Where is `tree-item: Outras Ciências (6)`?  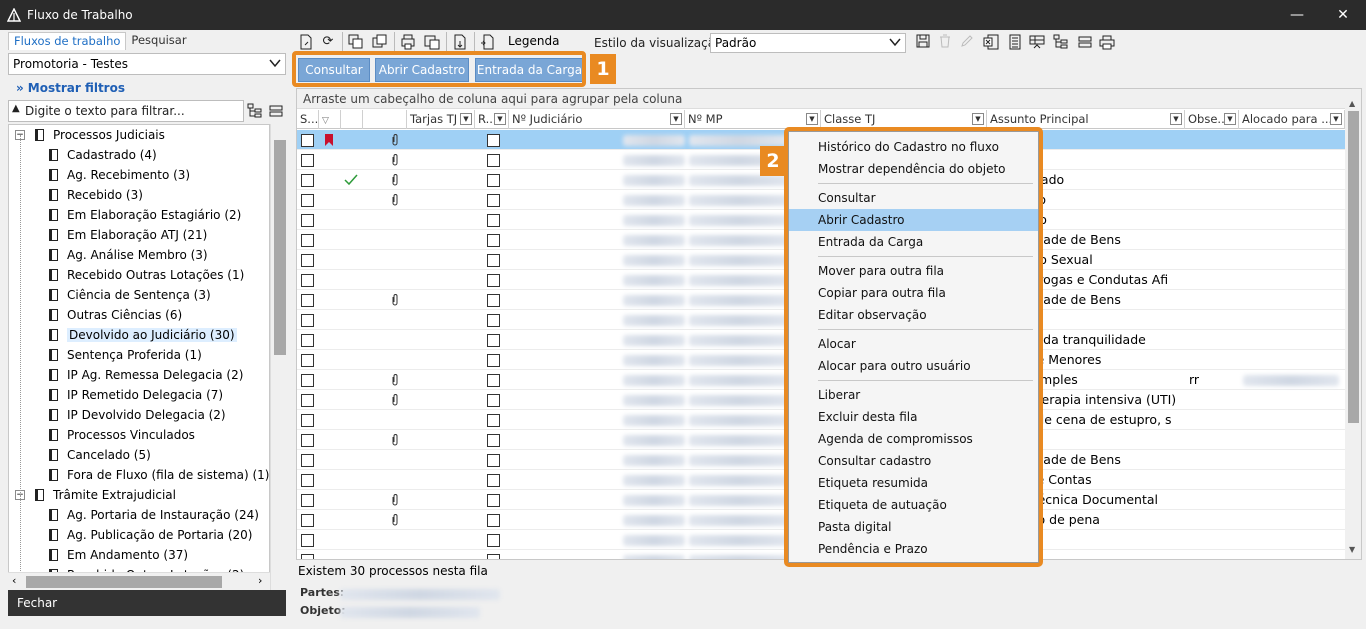
tree-item: Outras Ciências (6) is located at coordinates (115, 315).